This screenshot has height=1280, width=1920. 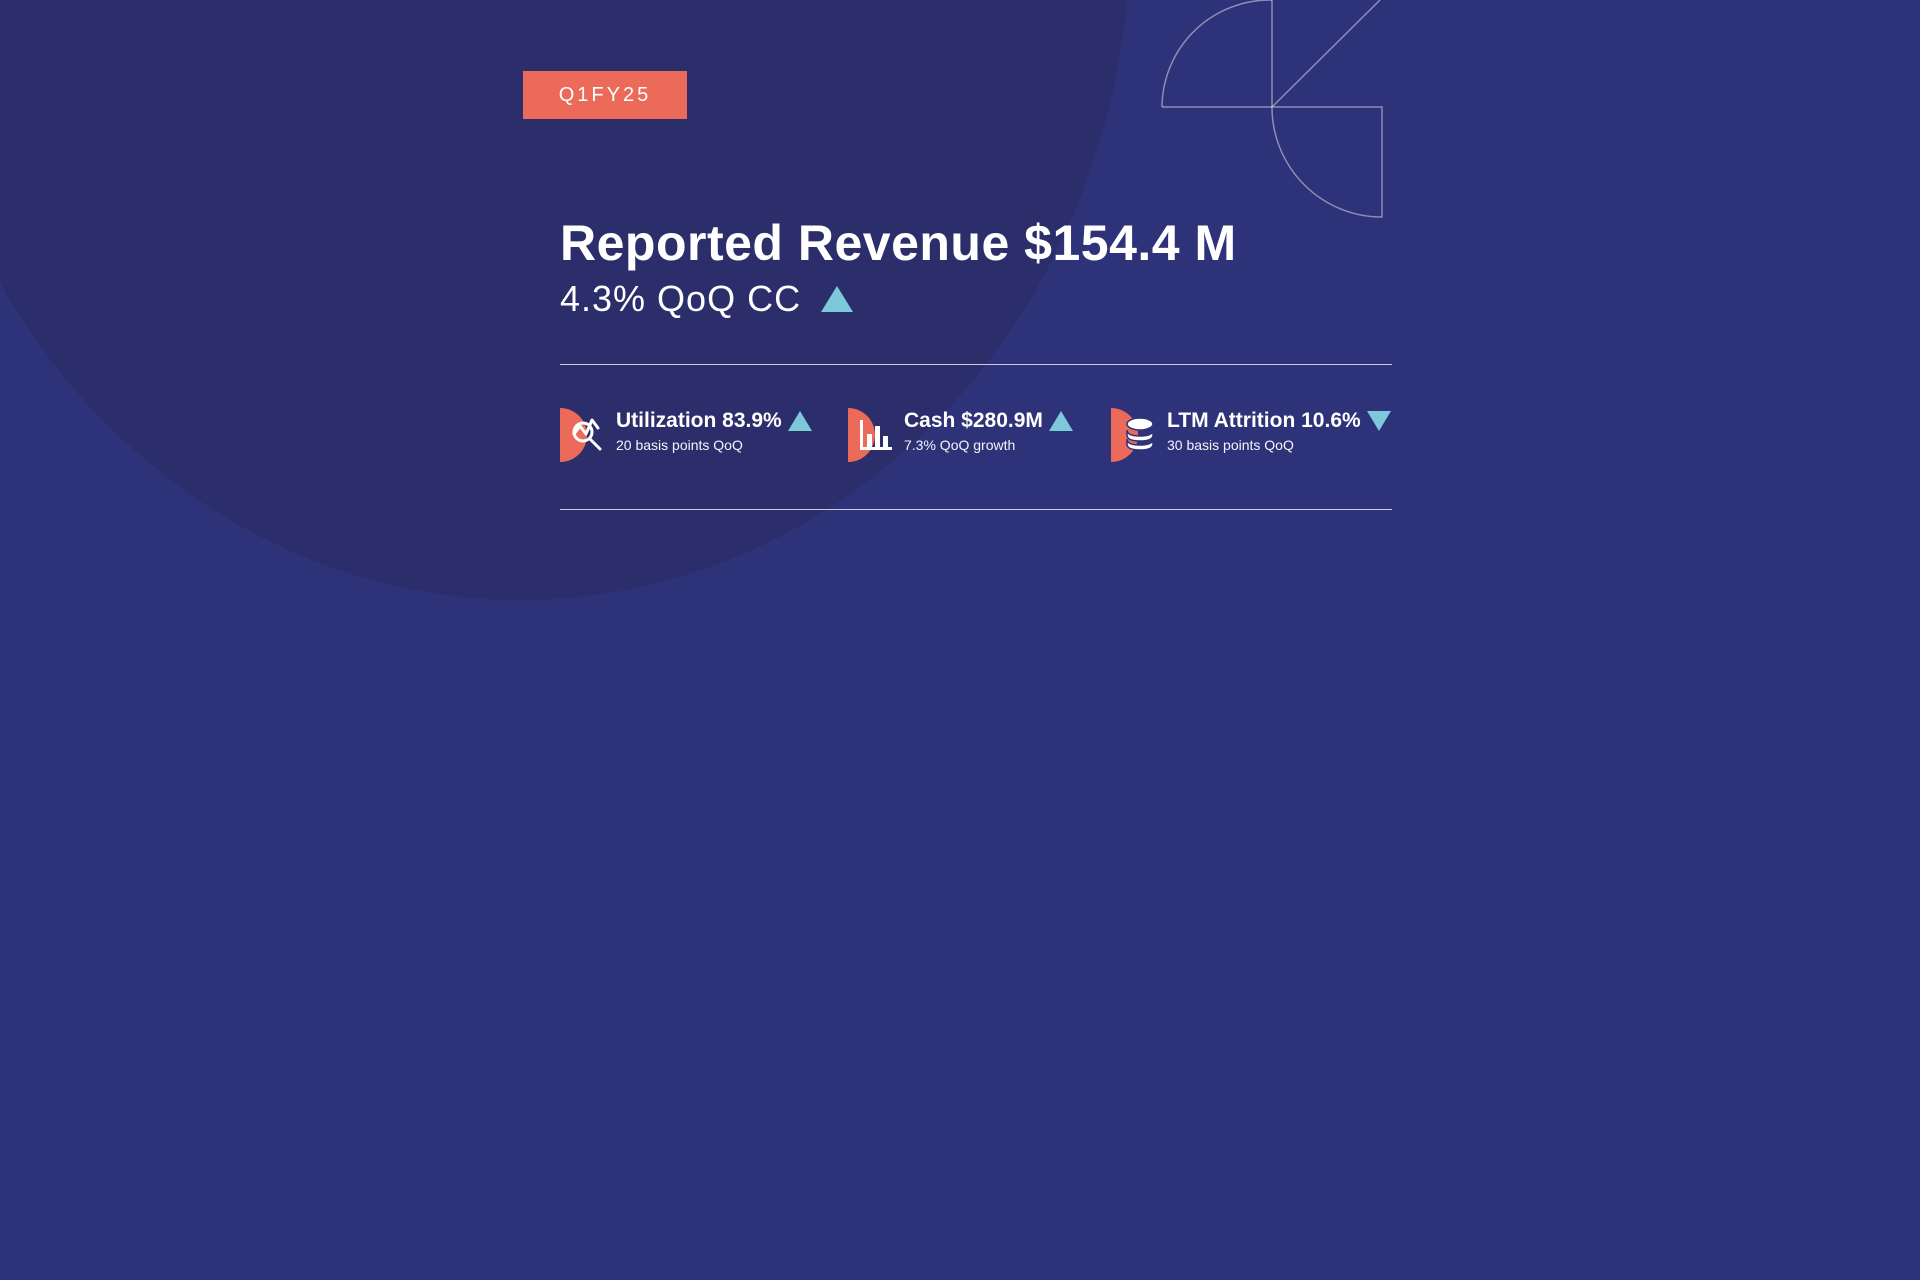 I want to click on metric-label: LTM Attrition 10.6%, so click(x=1264, y=420).